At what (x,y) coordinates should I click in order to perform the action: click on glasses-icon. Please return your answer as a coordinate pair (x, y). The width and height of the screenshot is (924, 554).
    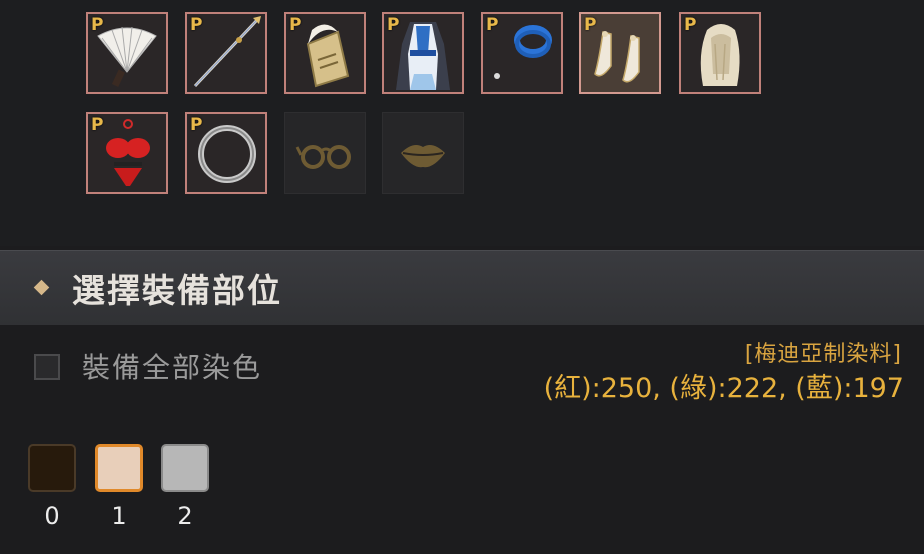
    Looking at the image, I should click on (323, 157).